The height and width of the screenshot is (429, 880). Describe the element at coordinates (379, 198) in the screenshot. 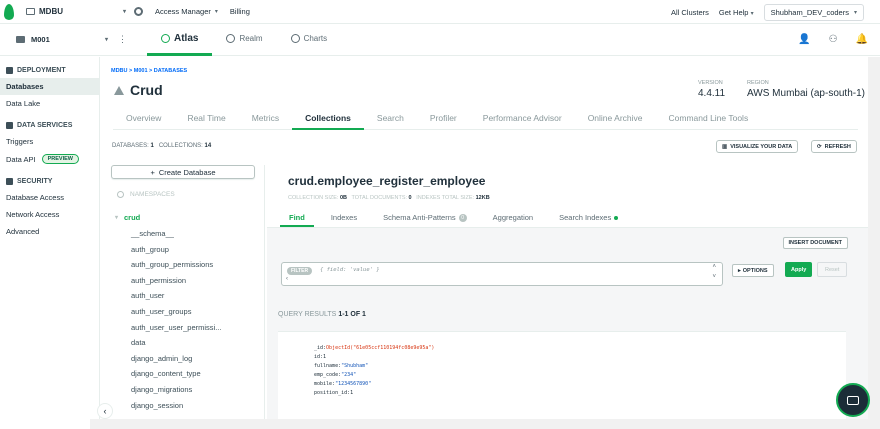

I see `total-docs-label: TOTAL DOCUMENTS:` at that location.